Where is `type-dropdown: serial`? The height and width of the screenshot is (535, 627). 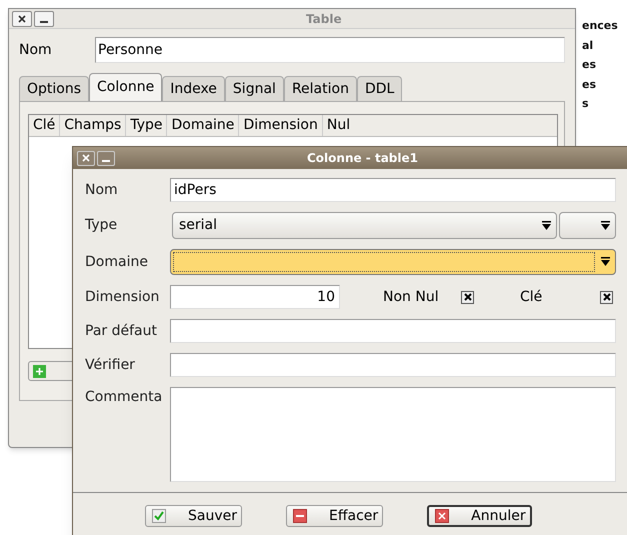
type-dropdown: serial is located at coordinates (364, 225).